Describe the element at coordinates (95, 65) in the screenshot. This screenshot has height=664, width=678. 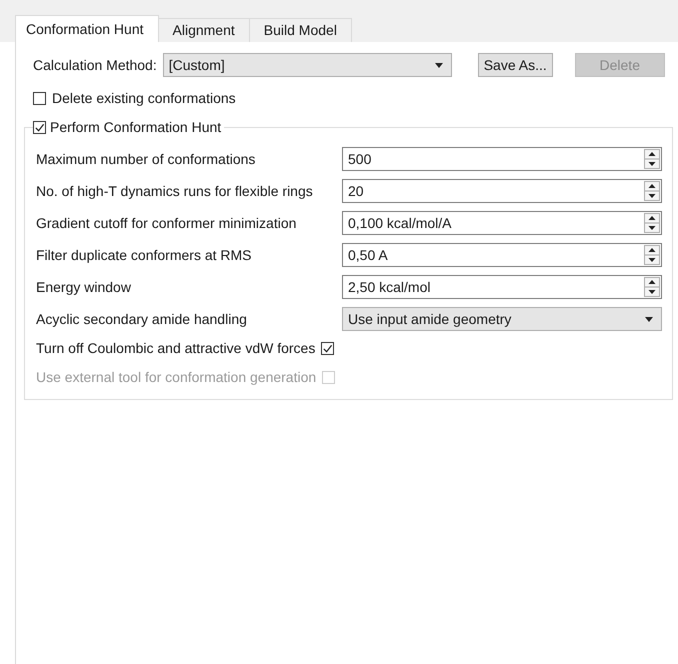
I see `field-label: Calculation Method:` at that location.